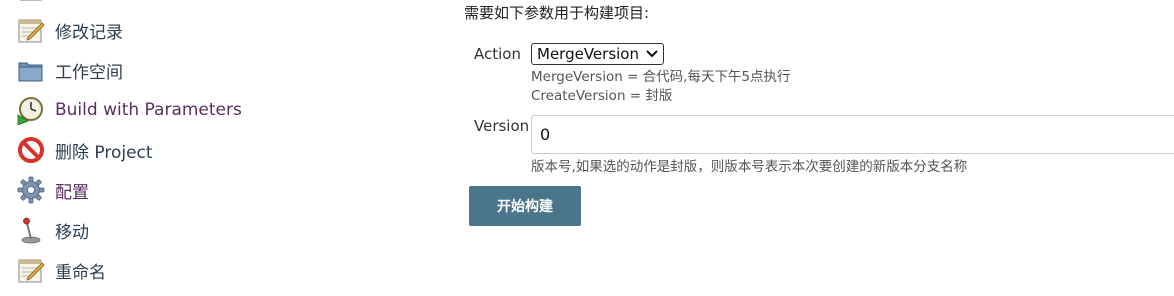 This screenshot has width=1174, height=296. I want to click on clock-play-icon, so click(31, 110).